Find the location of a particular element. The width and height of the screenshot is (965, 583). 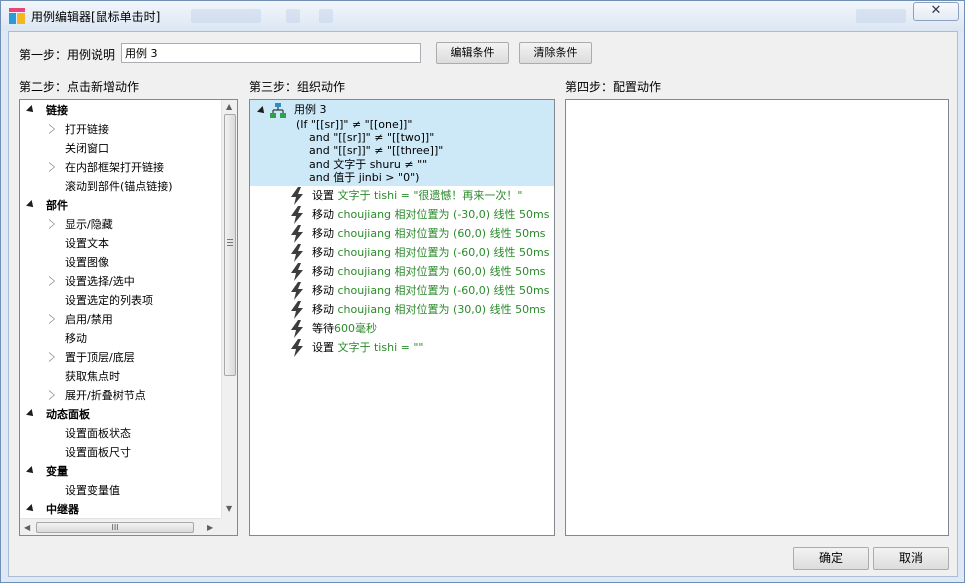

action-detail: choujiang 相对位置为 (60,0) 线性 50ms is located at coordinates (441, 233).